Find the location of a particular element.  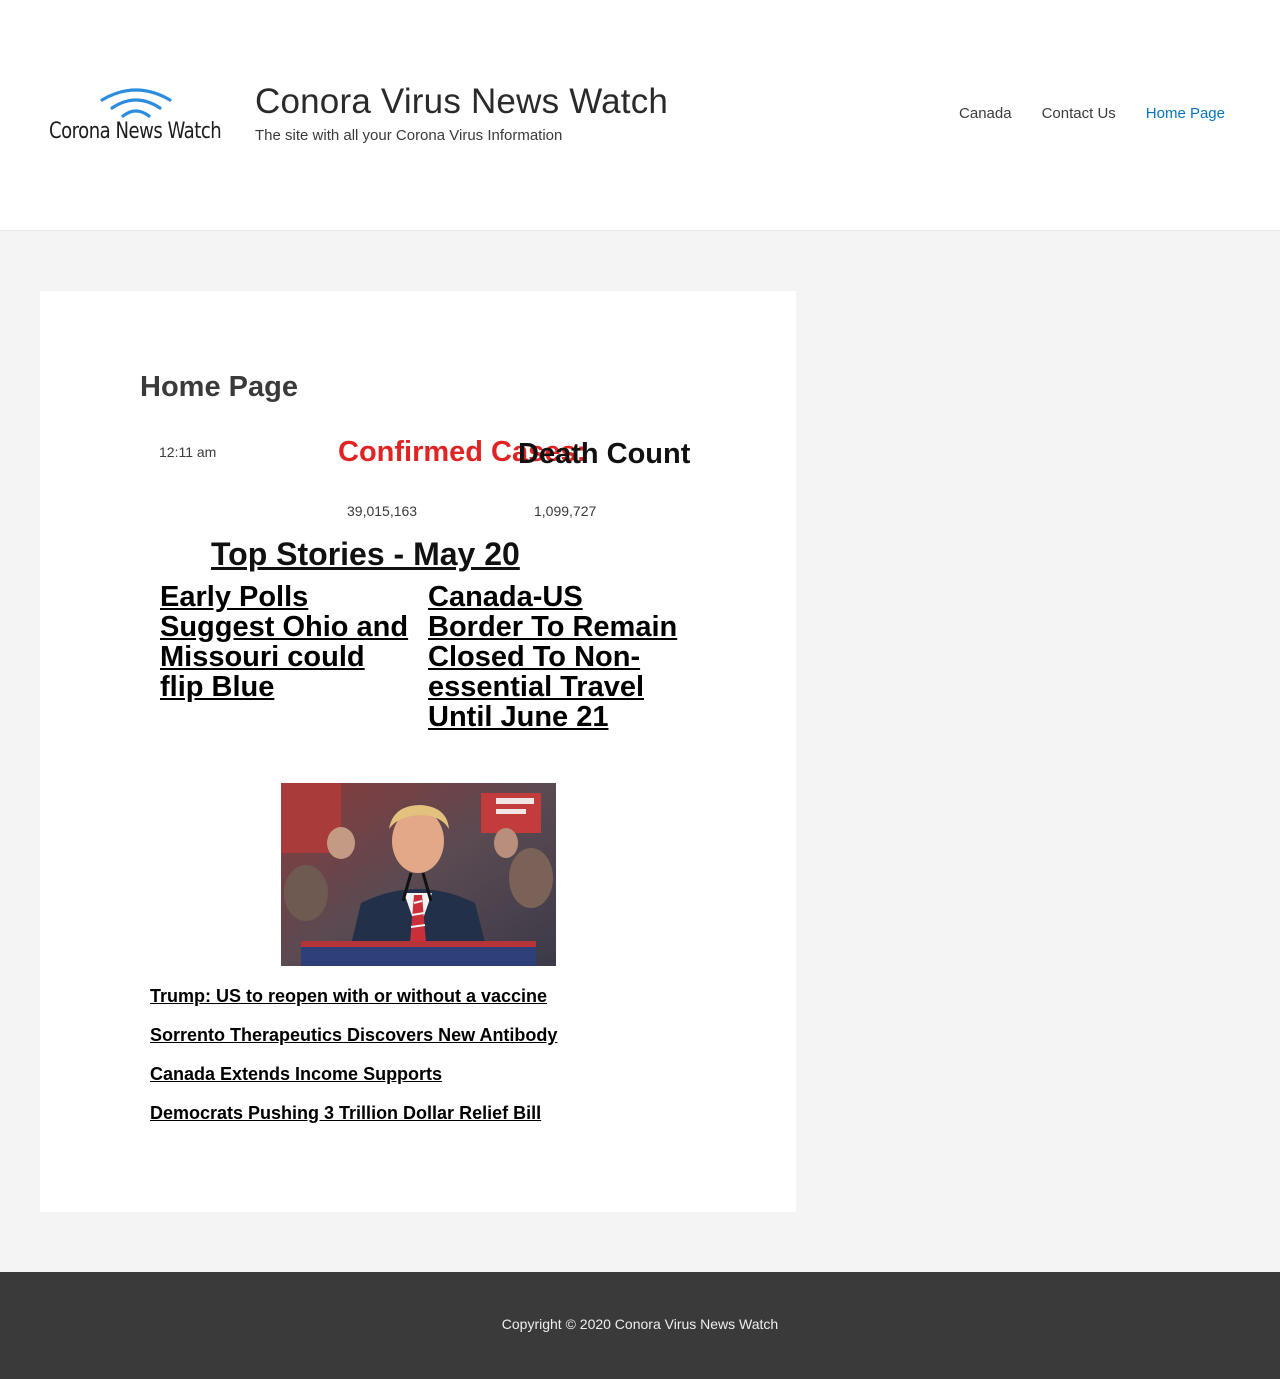

death-count-value: 1,099,727 is located at coordinates (565, 511).